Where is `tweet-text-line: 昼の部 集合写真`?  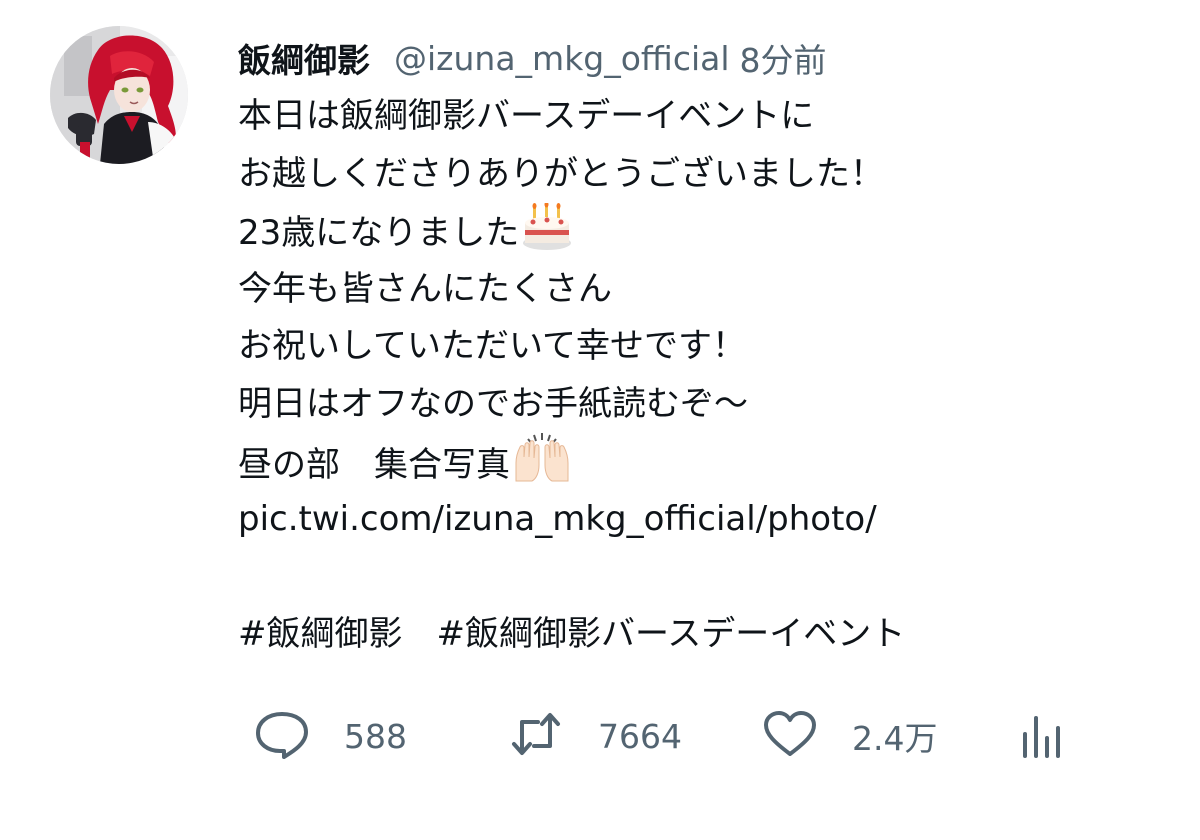
tweet-text-line: 昼の部 集合写真 is located at coordinates (703, 462).